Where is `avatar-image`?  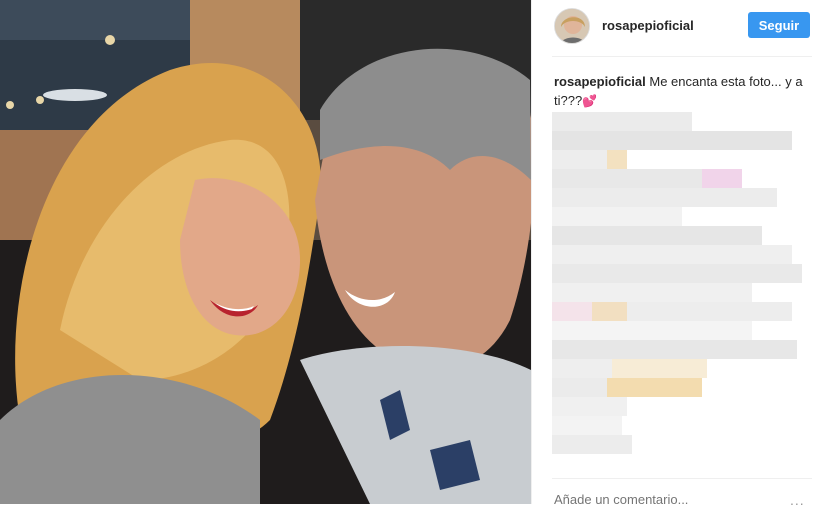 avatar-image is located at coordinates (572, 26).